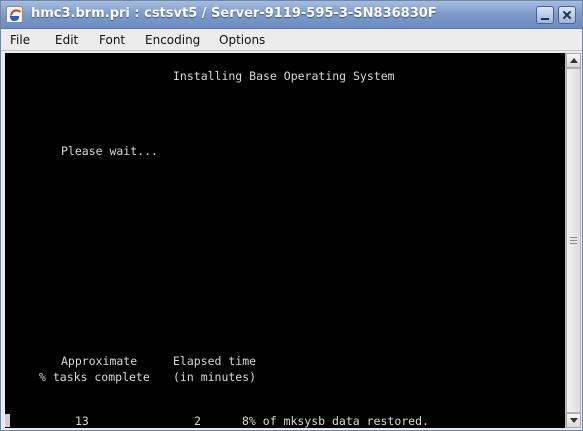 The height and width of the screenshot is (431, 583). What do you see at coordinates (545, 15) in the screenshot?
I see `minimize-button` at bounding box center [545, 15].